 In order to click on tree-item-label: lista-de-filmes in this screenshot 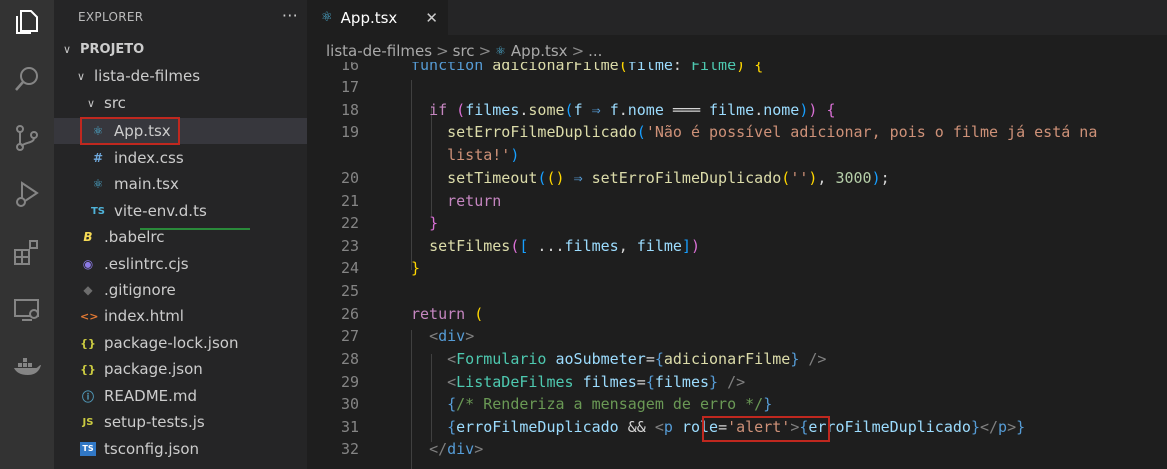, I will do `click(147, 76)`.